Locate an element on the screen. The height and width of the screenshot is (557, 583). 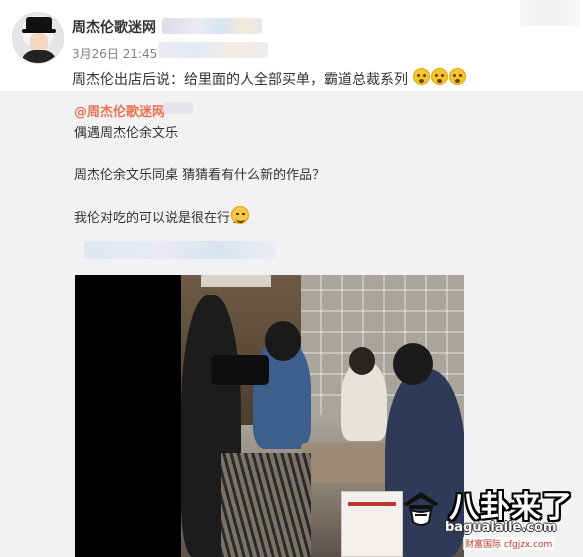
watermark-footer: 财富国际 cfgjzx.com is located at coordinates (509, 543).